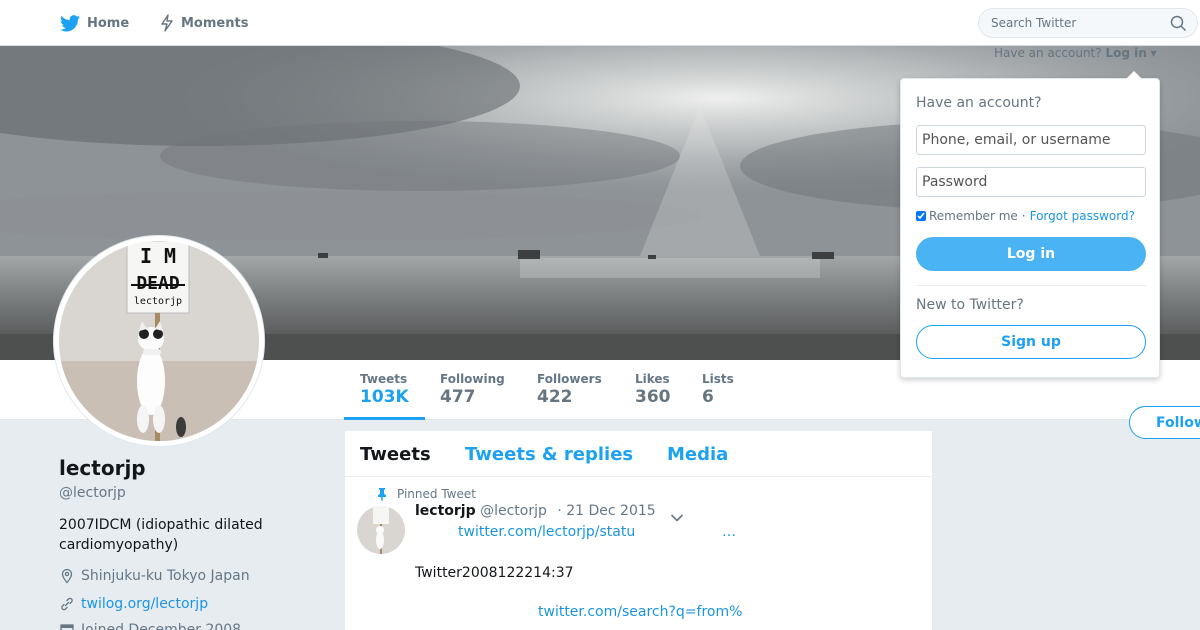 The width and height of the screenshot is (1200, 630). I want to click on location-pin-icon, so click(67, 576).